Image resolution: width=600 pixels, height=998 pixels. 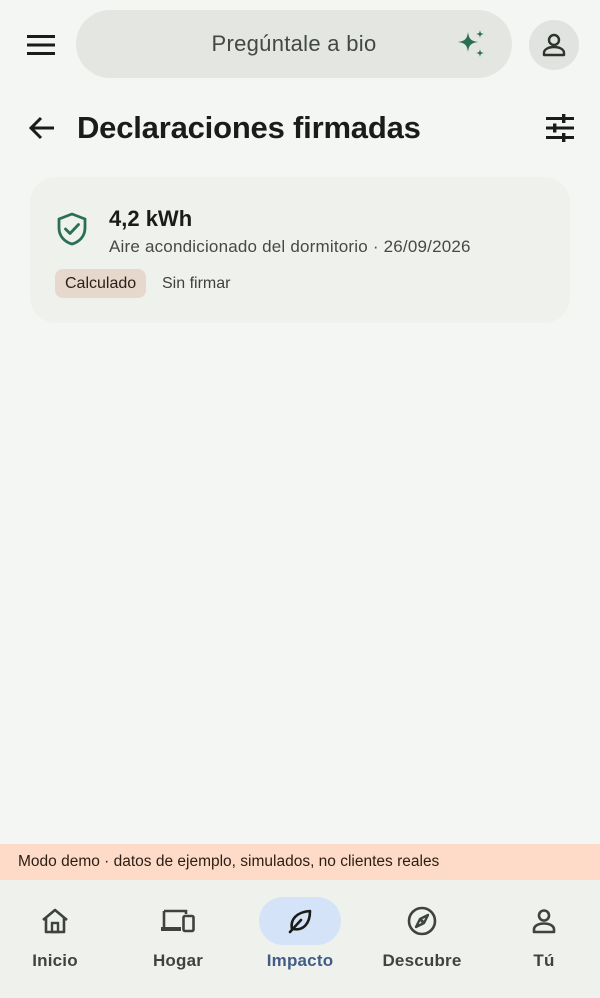 I want to click on nav-label-impacto: Impacto, so click(x=300, y=960).